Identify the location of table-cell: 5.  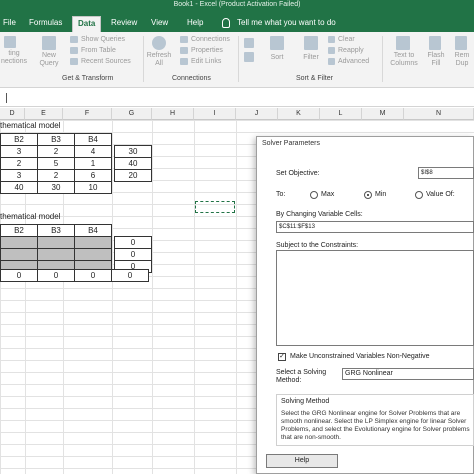
(56, 163).